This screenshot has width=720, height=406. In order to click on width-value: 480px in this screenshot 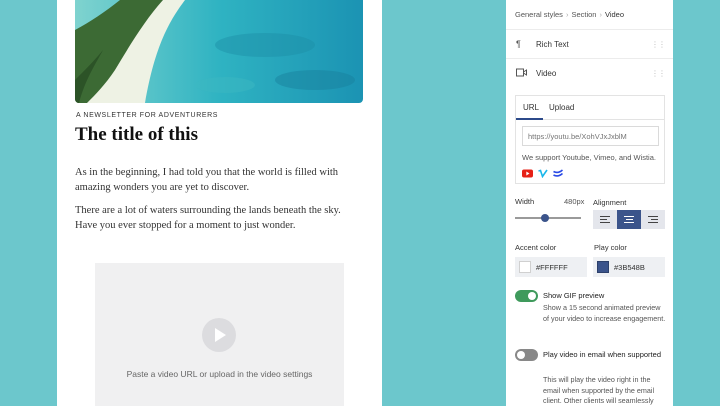, I will do `click(574, 201)`.